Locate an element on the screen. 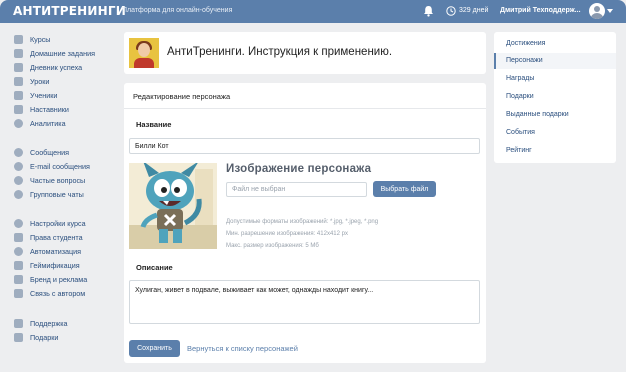 The width and height of the screenshot is (626, 372). sidebar-item-brand: Бренд и реклама is located at coordinates (50, 279).